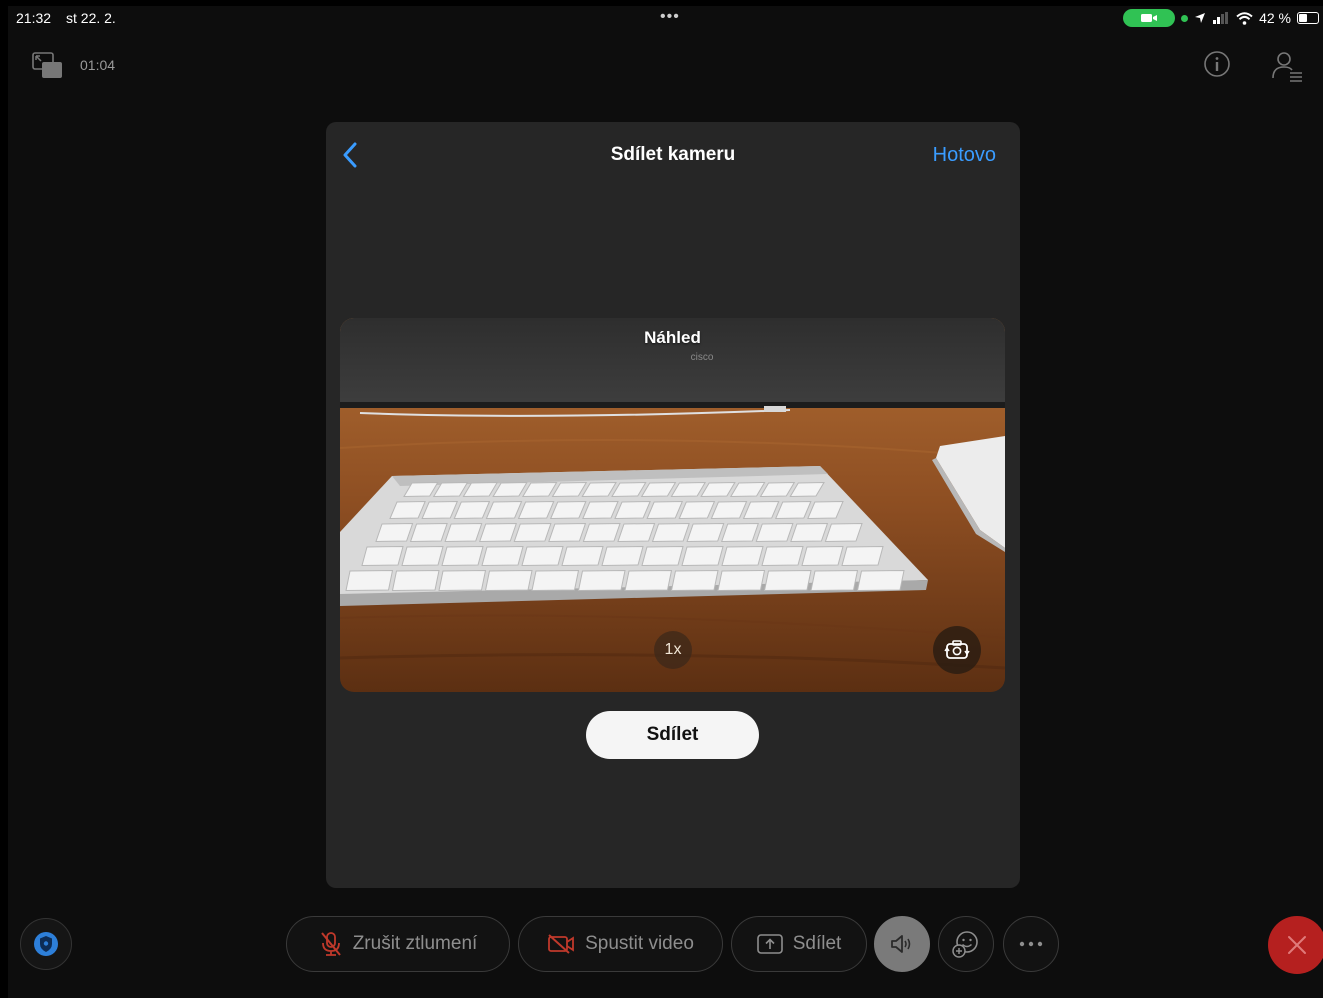 This screenshot has width=1323, height=998. I want to click on more-dots-icon, so click(1031, 944).